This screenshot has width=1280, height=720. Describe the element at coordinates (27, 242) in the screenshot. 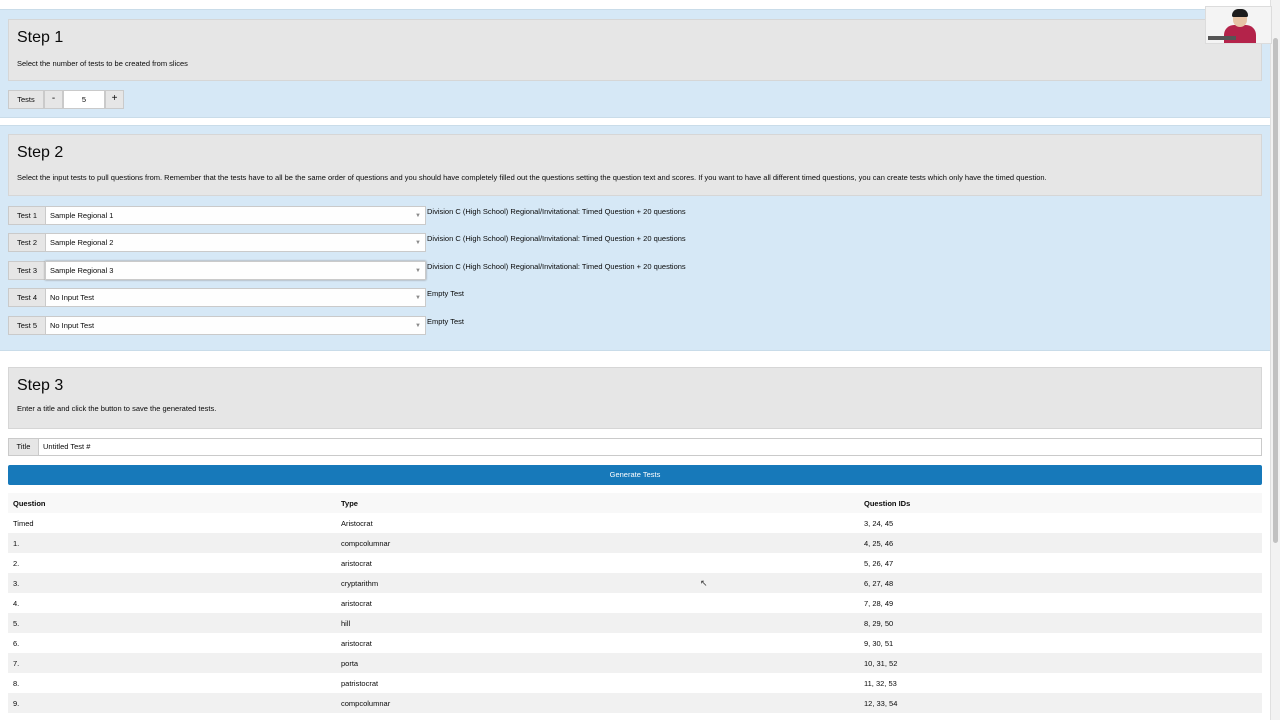

I see `test-row-label: Test 2` at that location.